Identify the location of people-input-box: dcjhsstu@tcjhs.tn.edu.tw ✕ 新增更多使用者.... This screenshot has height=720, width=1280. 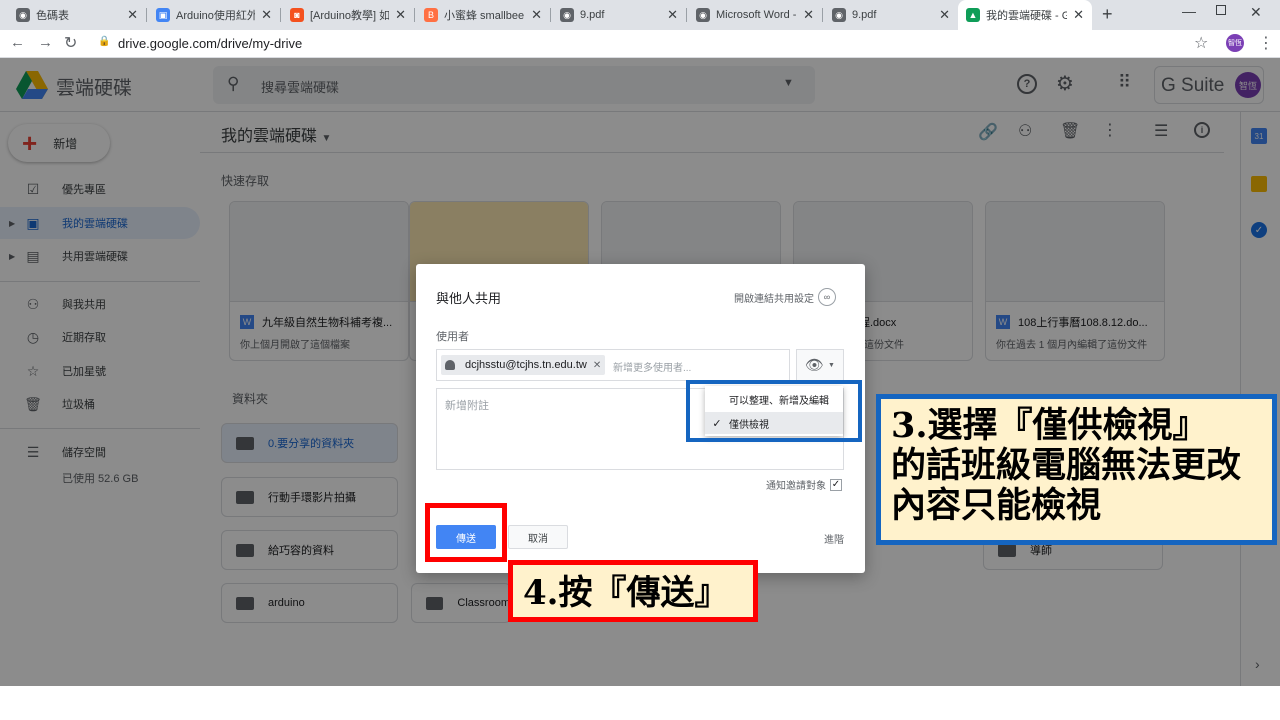
(613, 365).